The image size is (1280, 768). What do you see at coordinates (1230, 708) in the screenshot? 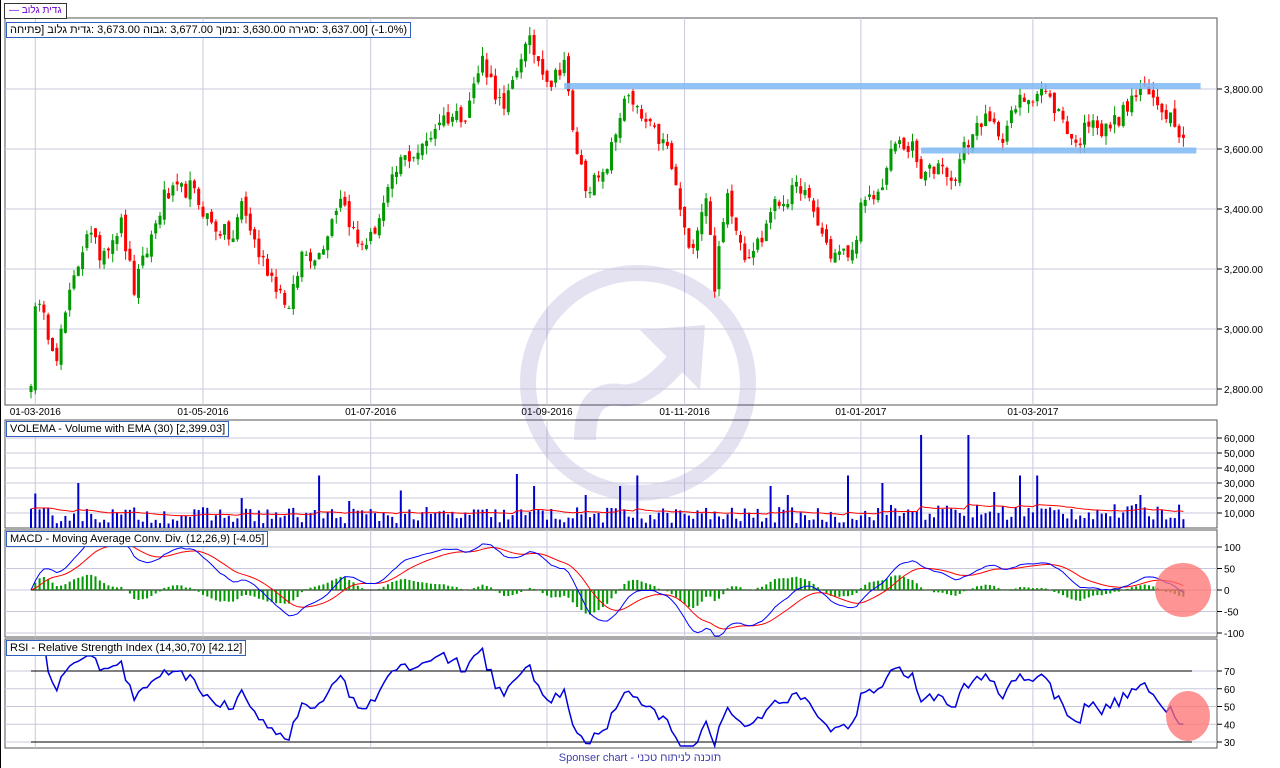
I see `y-tick-label: 50` at bounding box center [1230, 708].